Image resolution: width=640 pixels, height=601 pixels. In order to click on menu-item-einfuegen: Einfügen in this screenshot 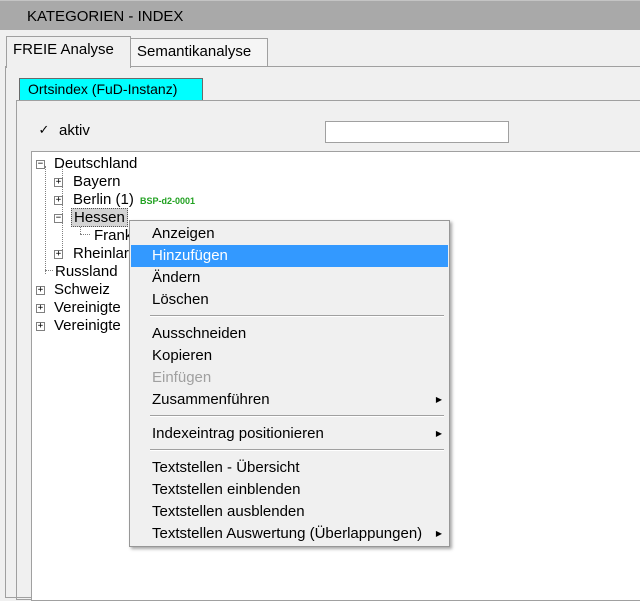, I will do `click(182, 377)`.